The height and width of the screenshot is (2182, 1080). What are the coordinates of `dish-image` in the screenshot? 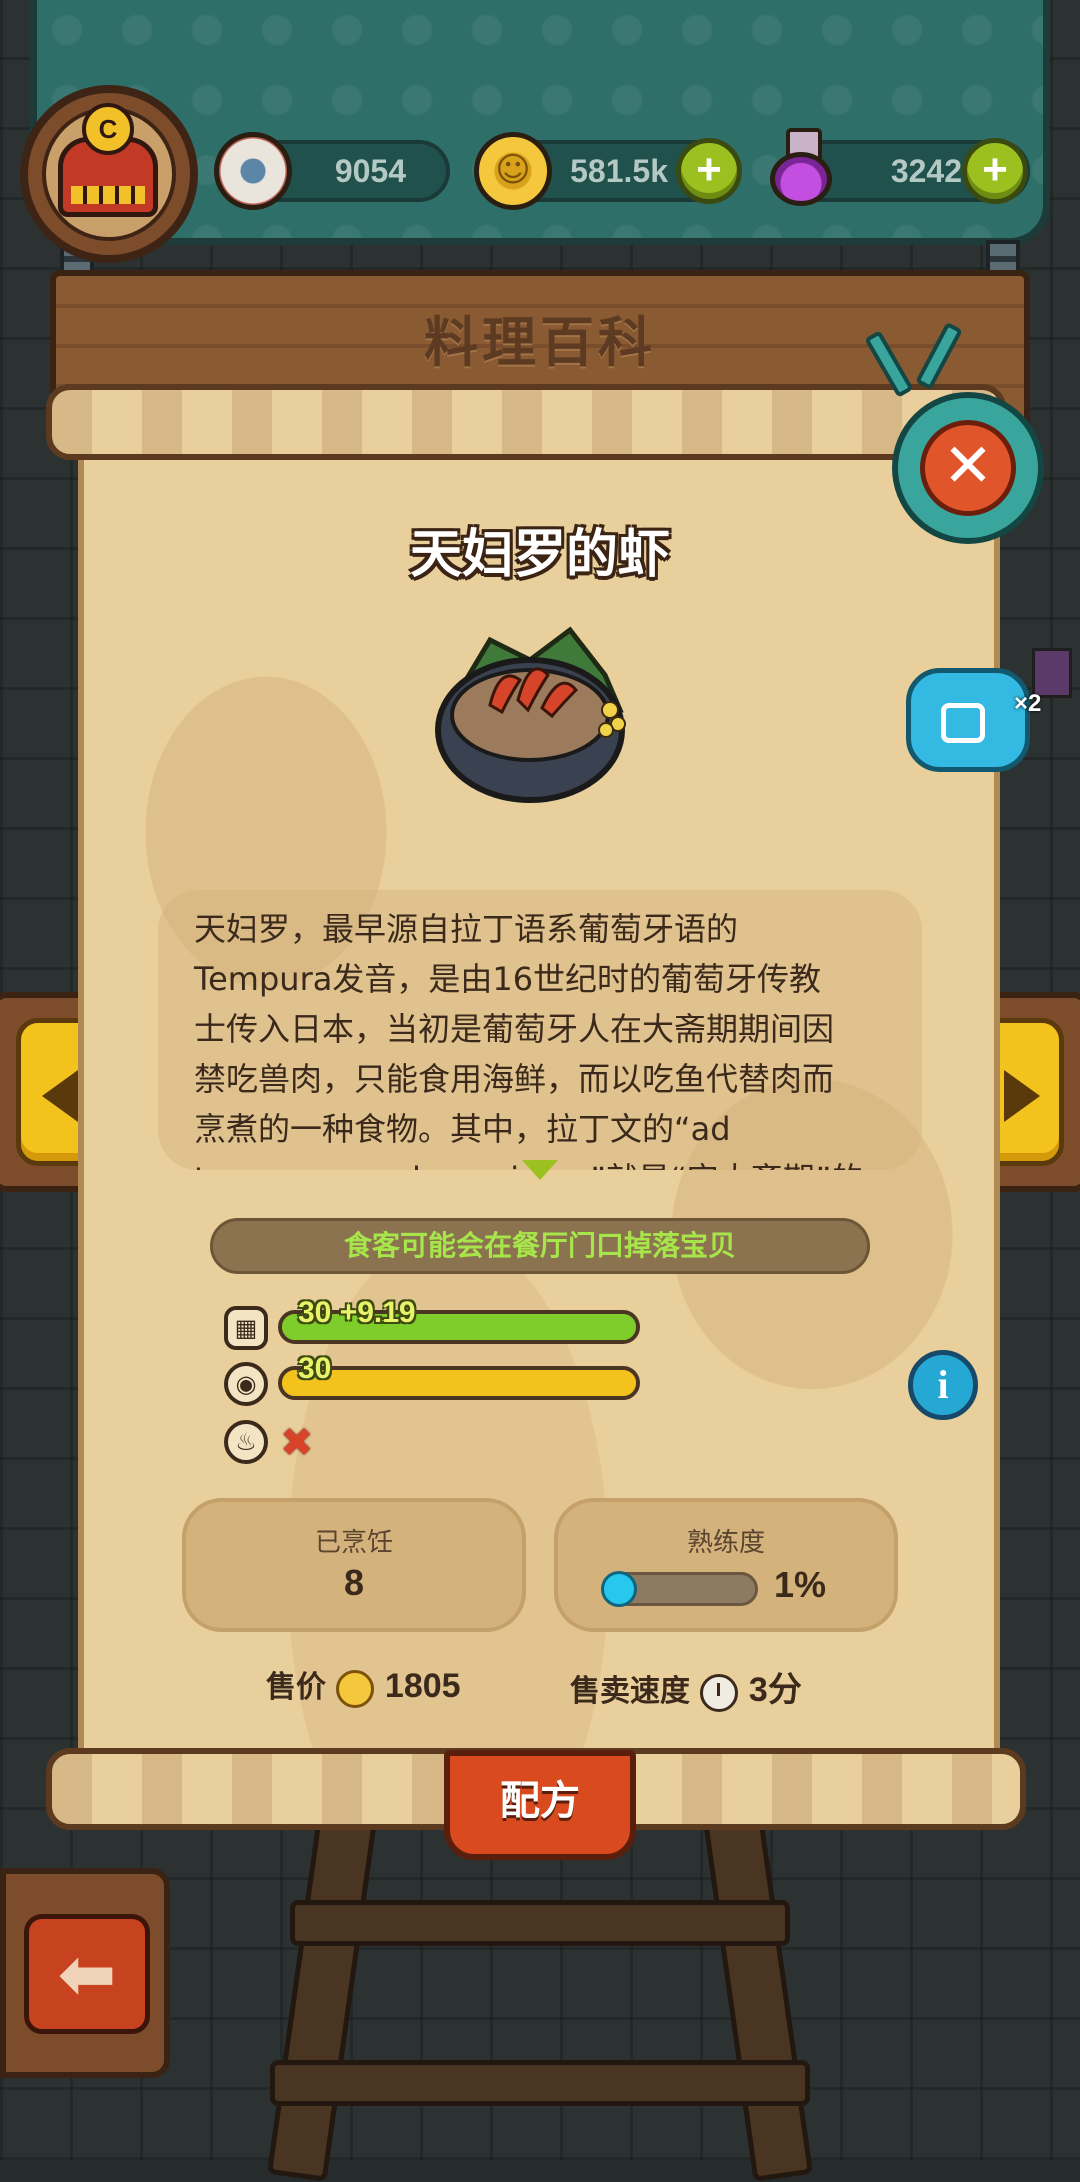 It's located at (535, 720).